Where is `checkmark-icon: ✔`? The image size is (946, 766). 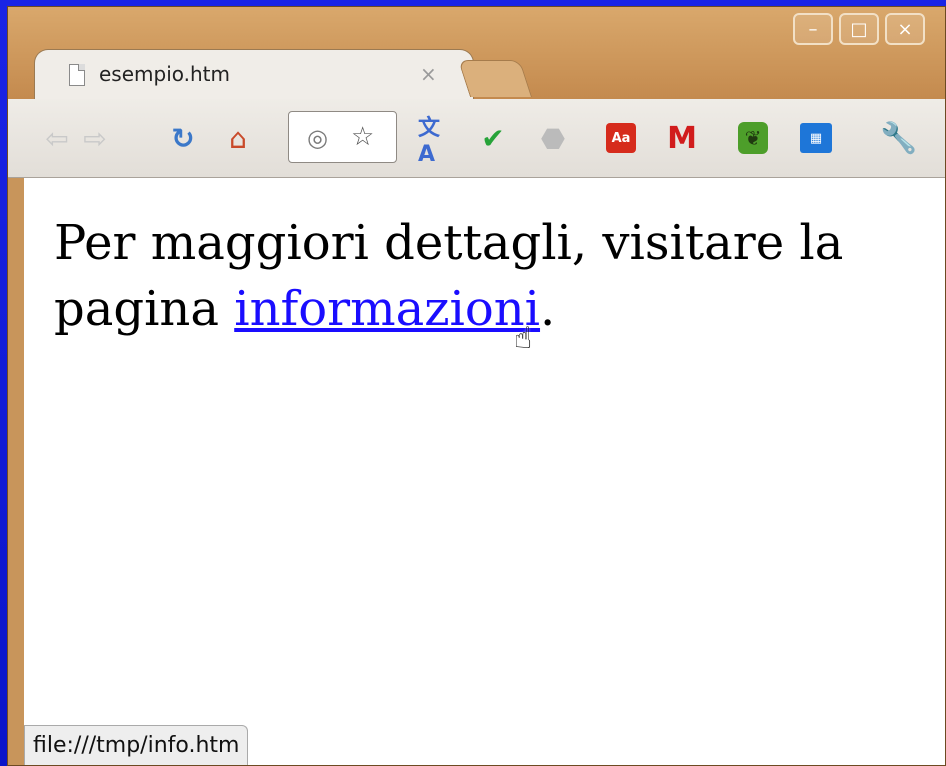 checkmark-icon: ✔ is located at coordinates (493, 138).